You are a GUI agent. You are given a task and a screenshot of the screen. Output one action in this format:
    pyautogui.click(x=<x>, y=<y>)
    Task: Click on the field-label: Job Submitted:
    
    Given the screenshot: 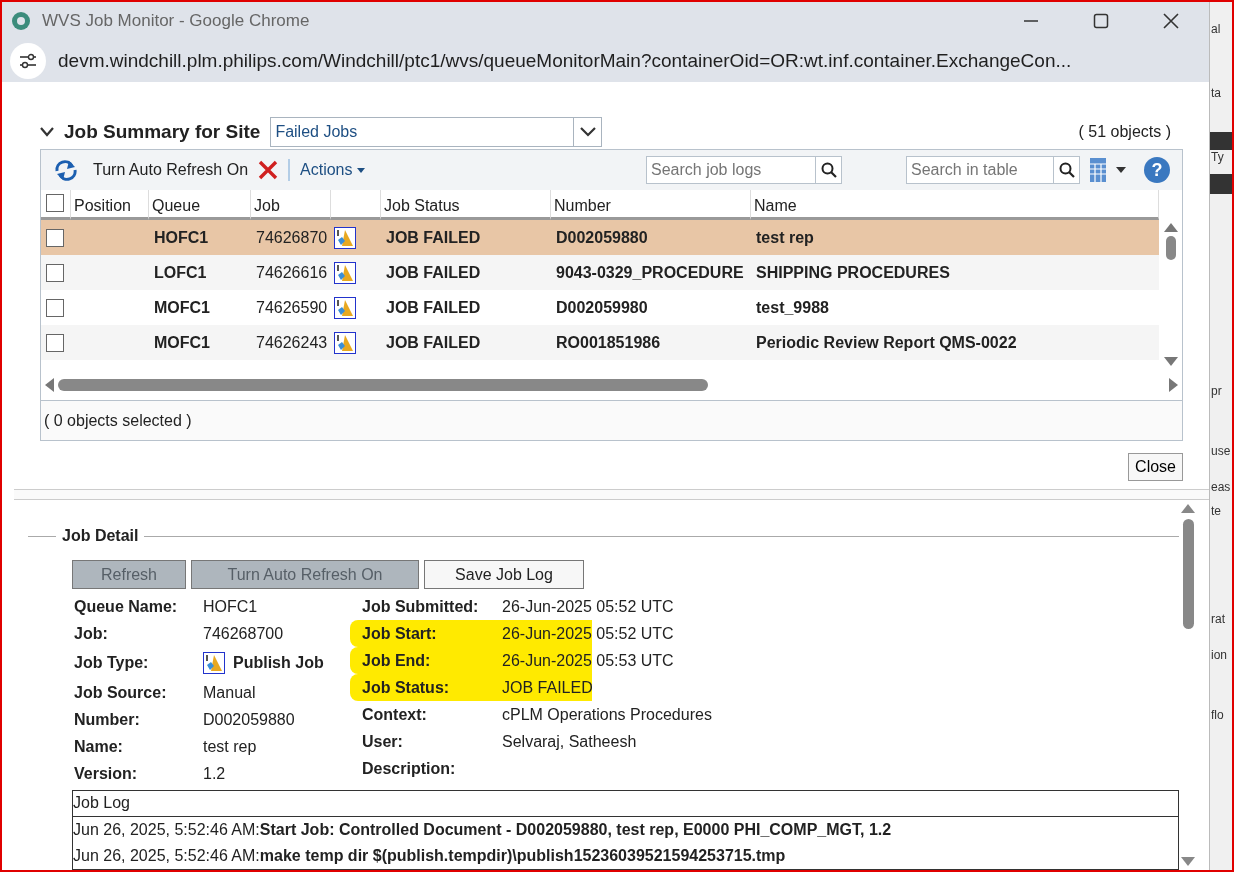 What is the action you would take?
    pyautogui.click(x=421, y=606)
    